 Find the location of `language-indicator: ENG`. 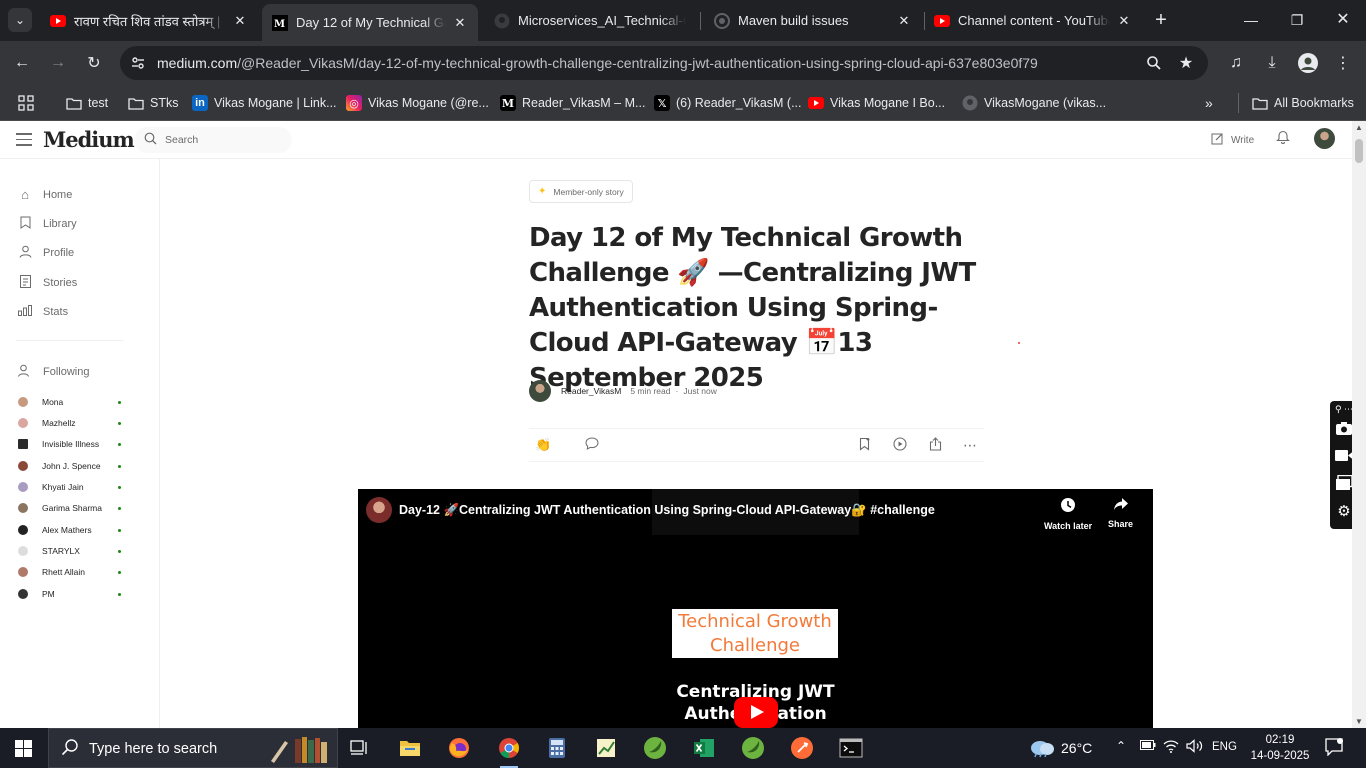

language-indicator: ENG is located at coordinates (1224, 747).